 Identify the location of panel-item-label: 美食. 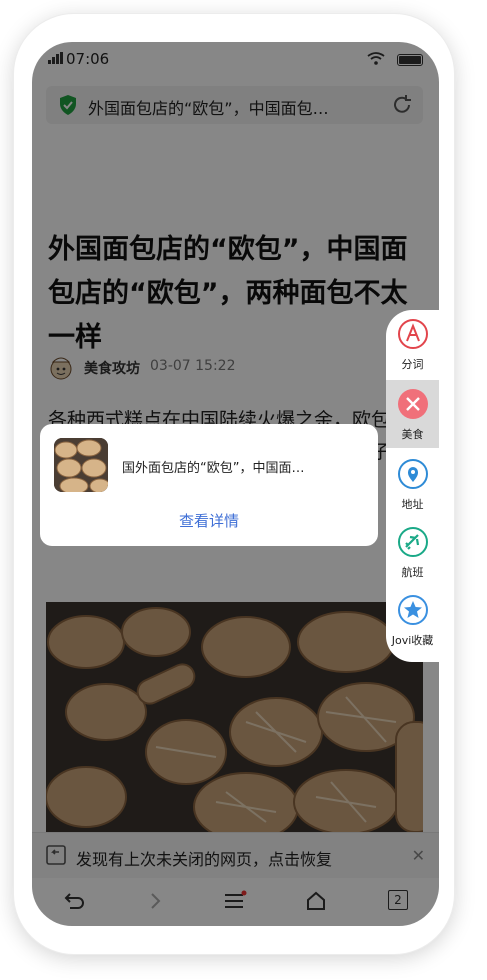
(412, 434).